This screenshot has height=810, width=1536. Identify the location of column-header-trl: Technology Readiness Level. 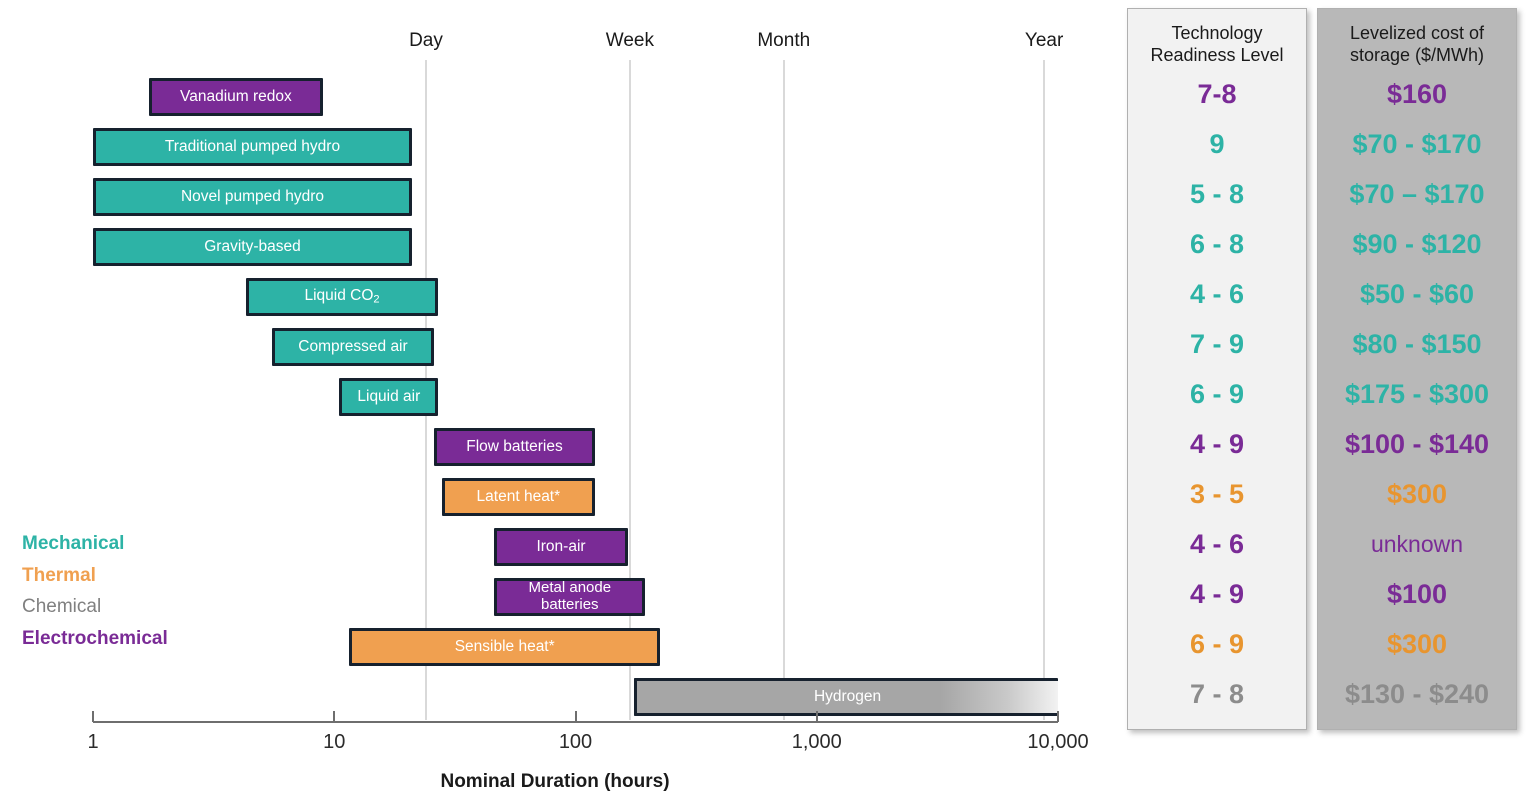
(1217, 39).